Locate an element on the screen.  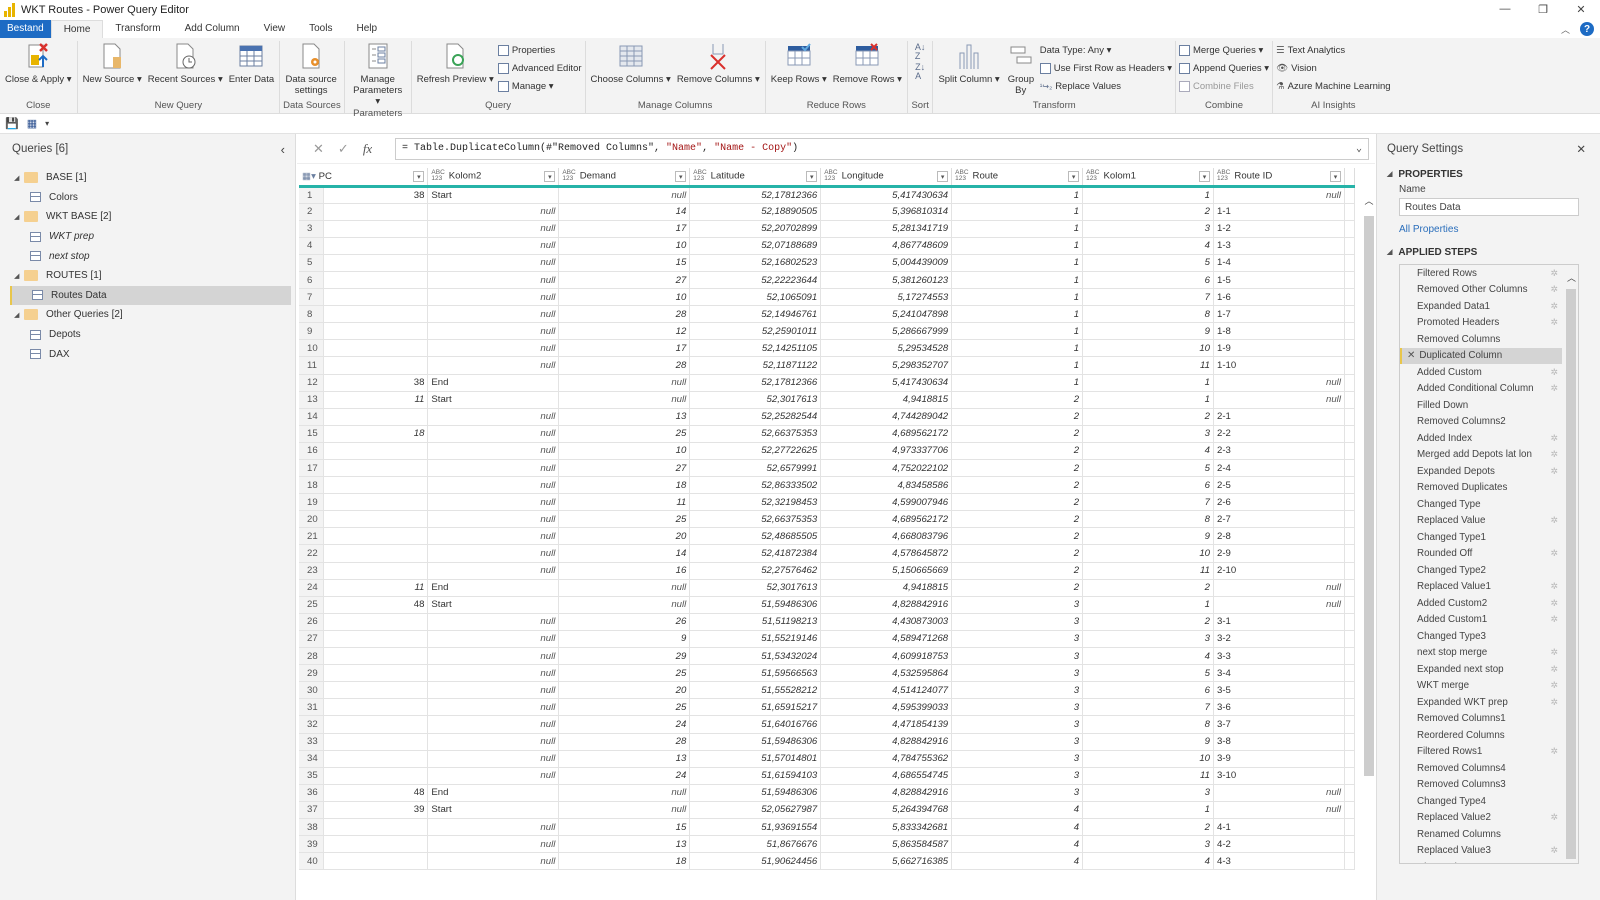
table-cell: 51,8676676 is located at coordinates (755, 844).